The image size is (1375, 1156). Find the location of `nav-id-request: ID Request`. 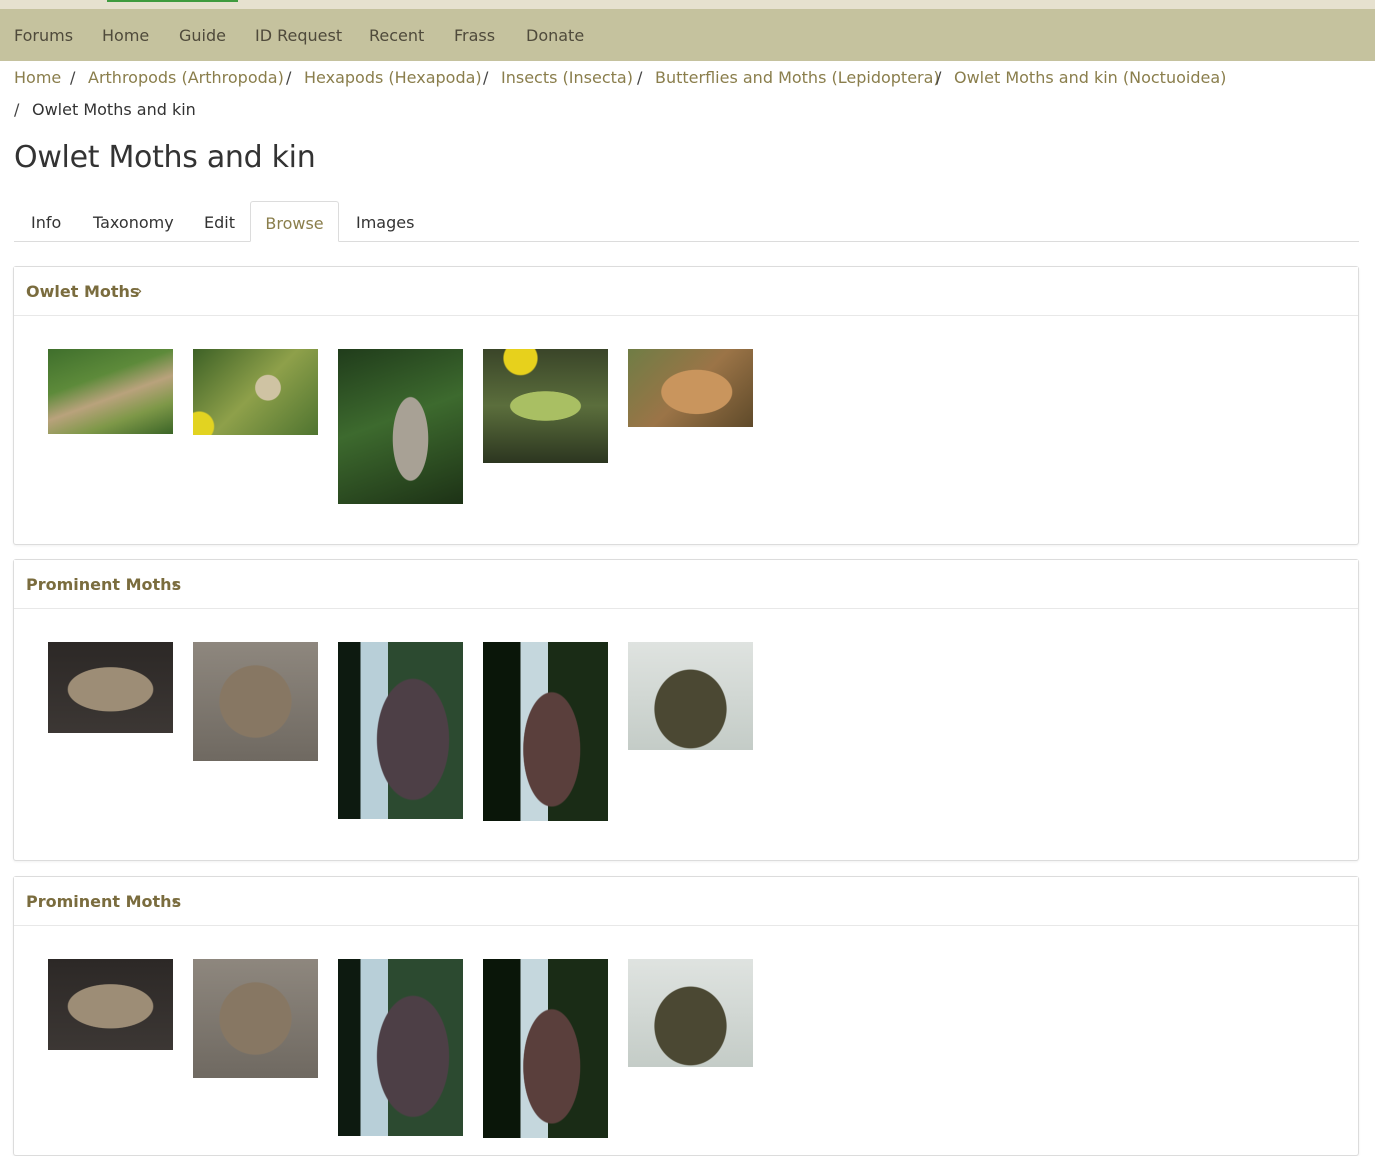

nav-id-request: ID Request is located at coordinates (298, 35).